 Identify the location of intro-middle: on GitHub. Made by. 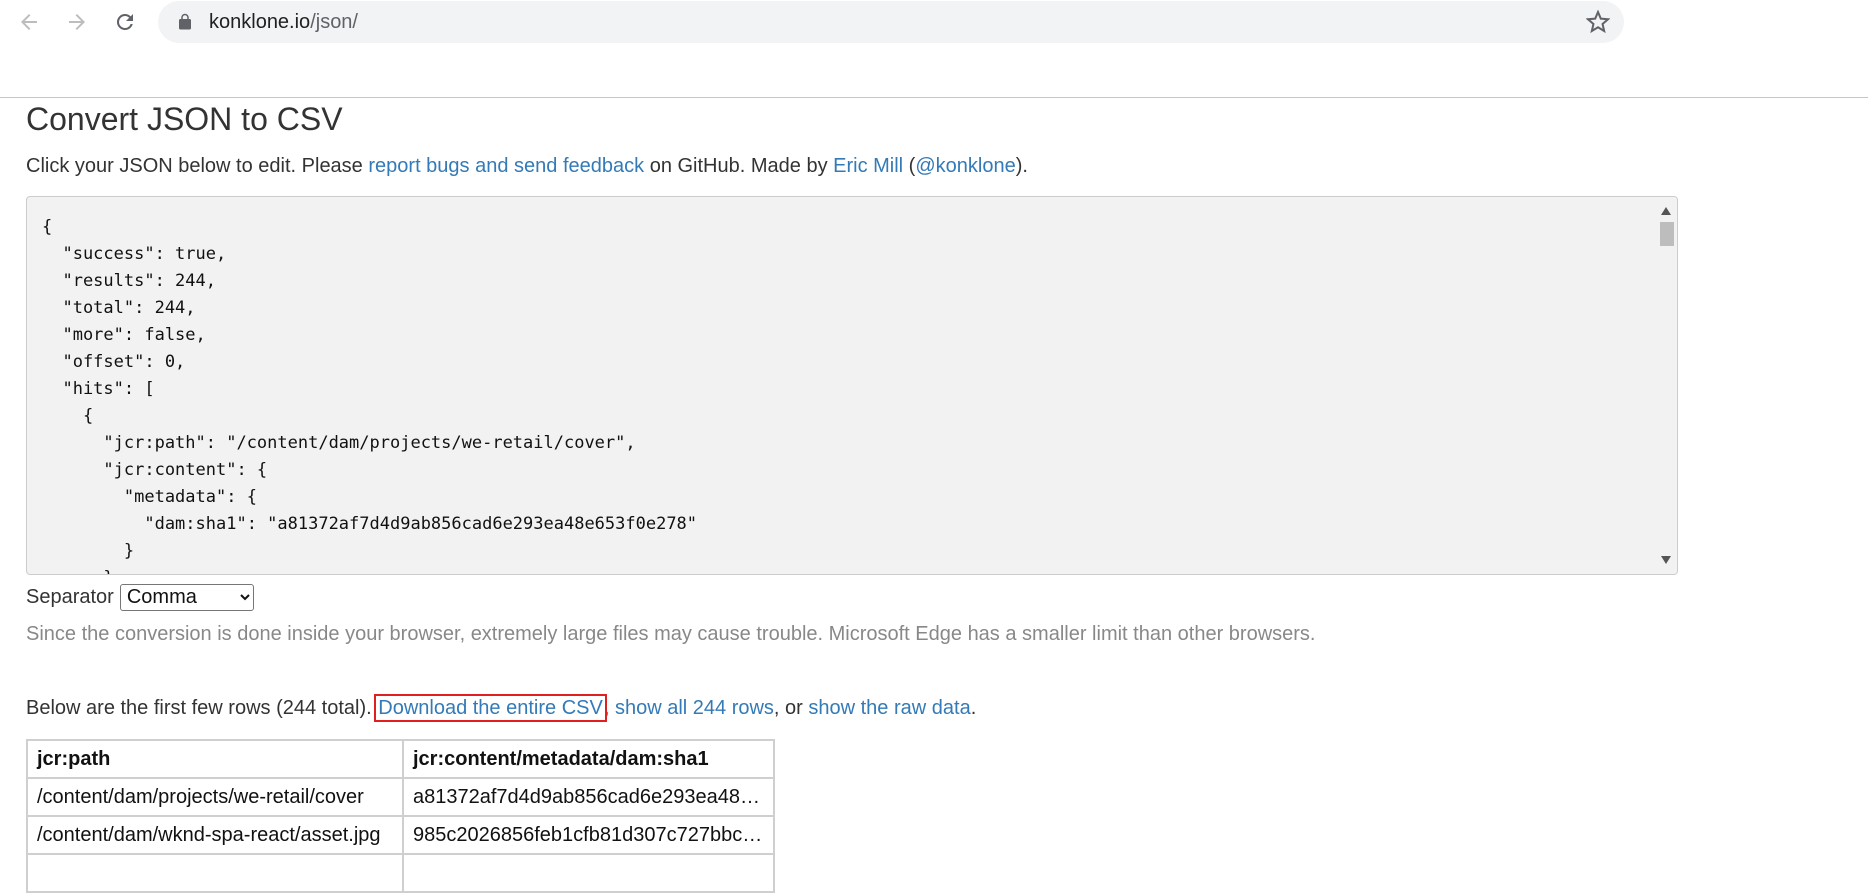
(739, 166).